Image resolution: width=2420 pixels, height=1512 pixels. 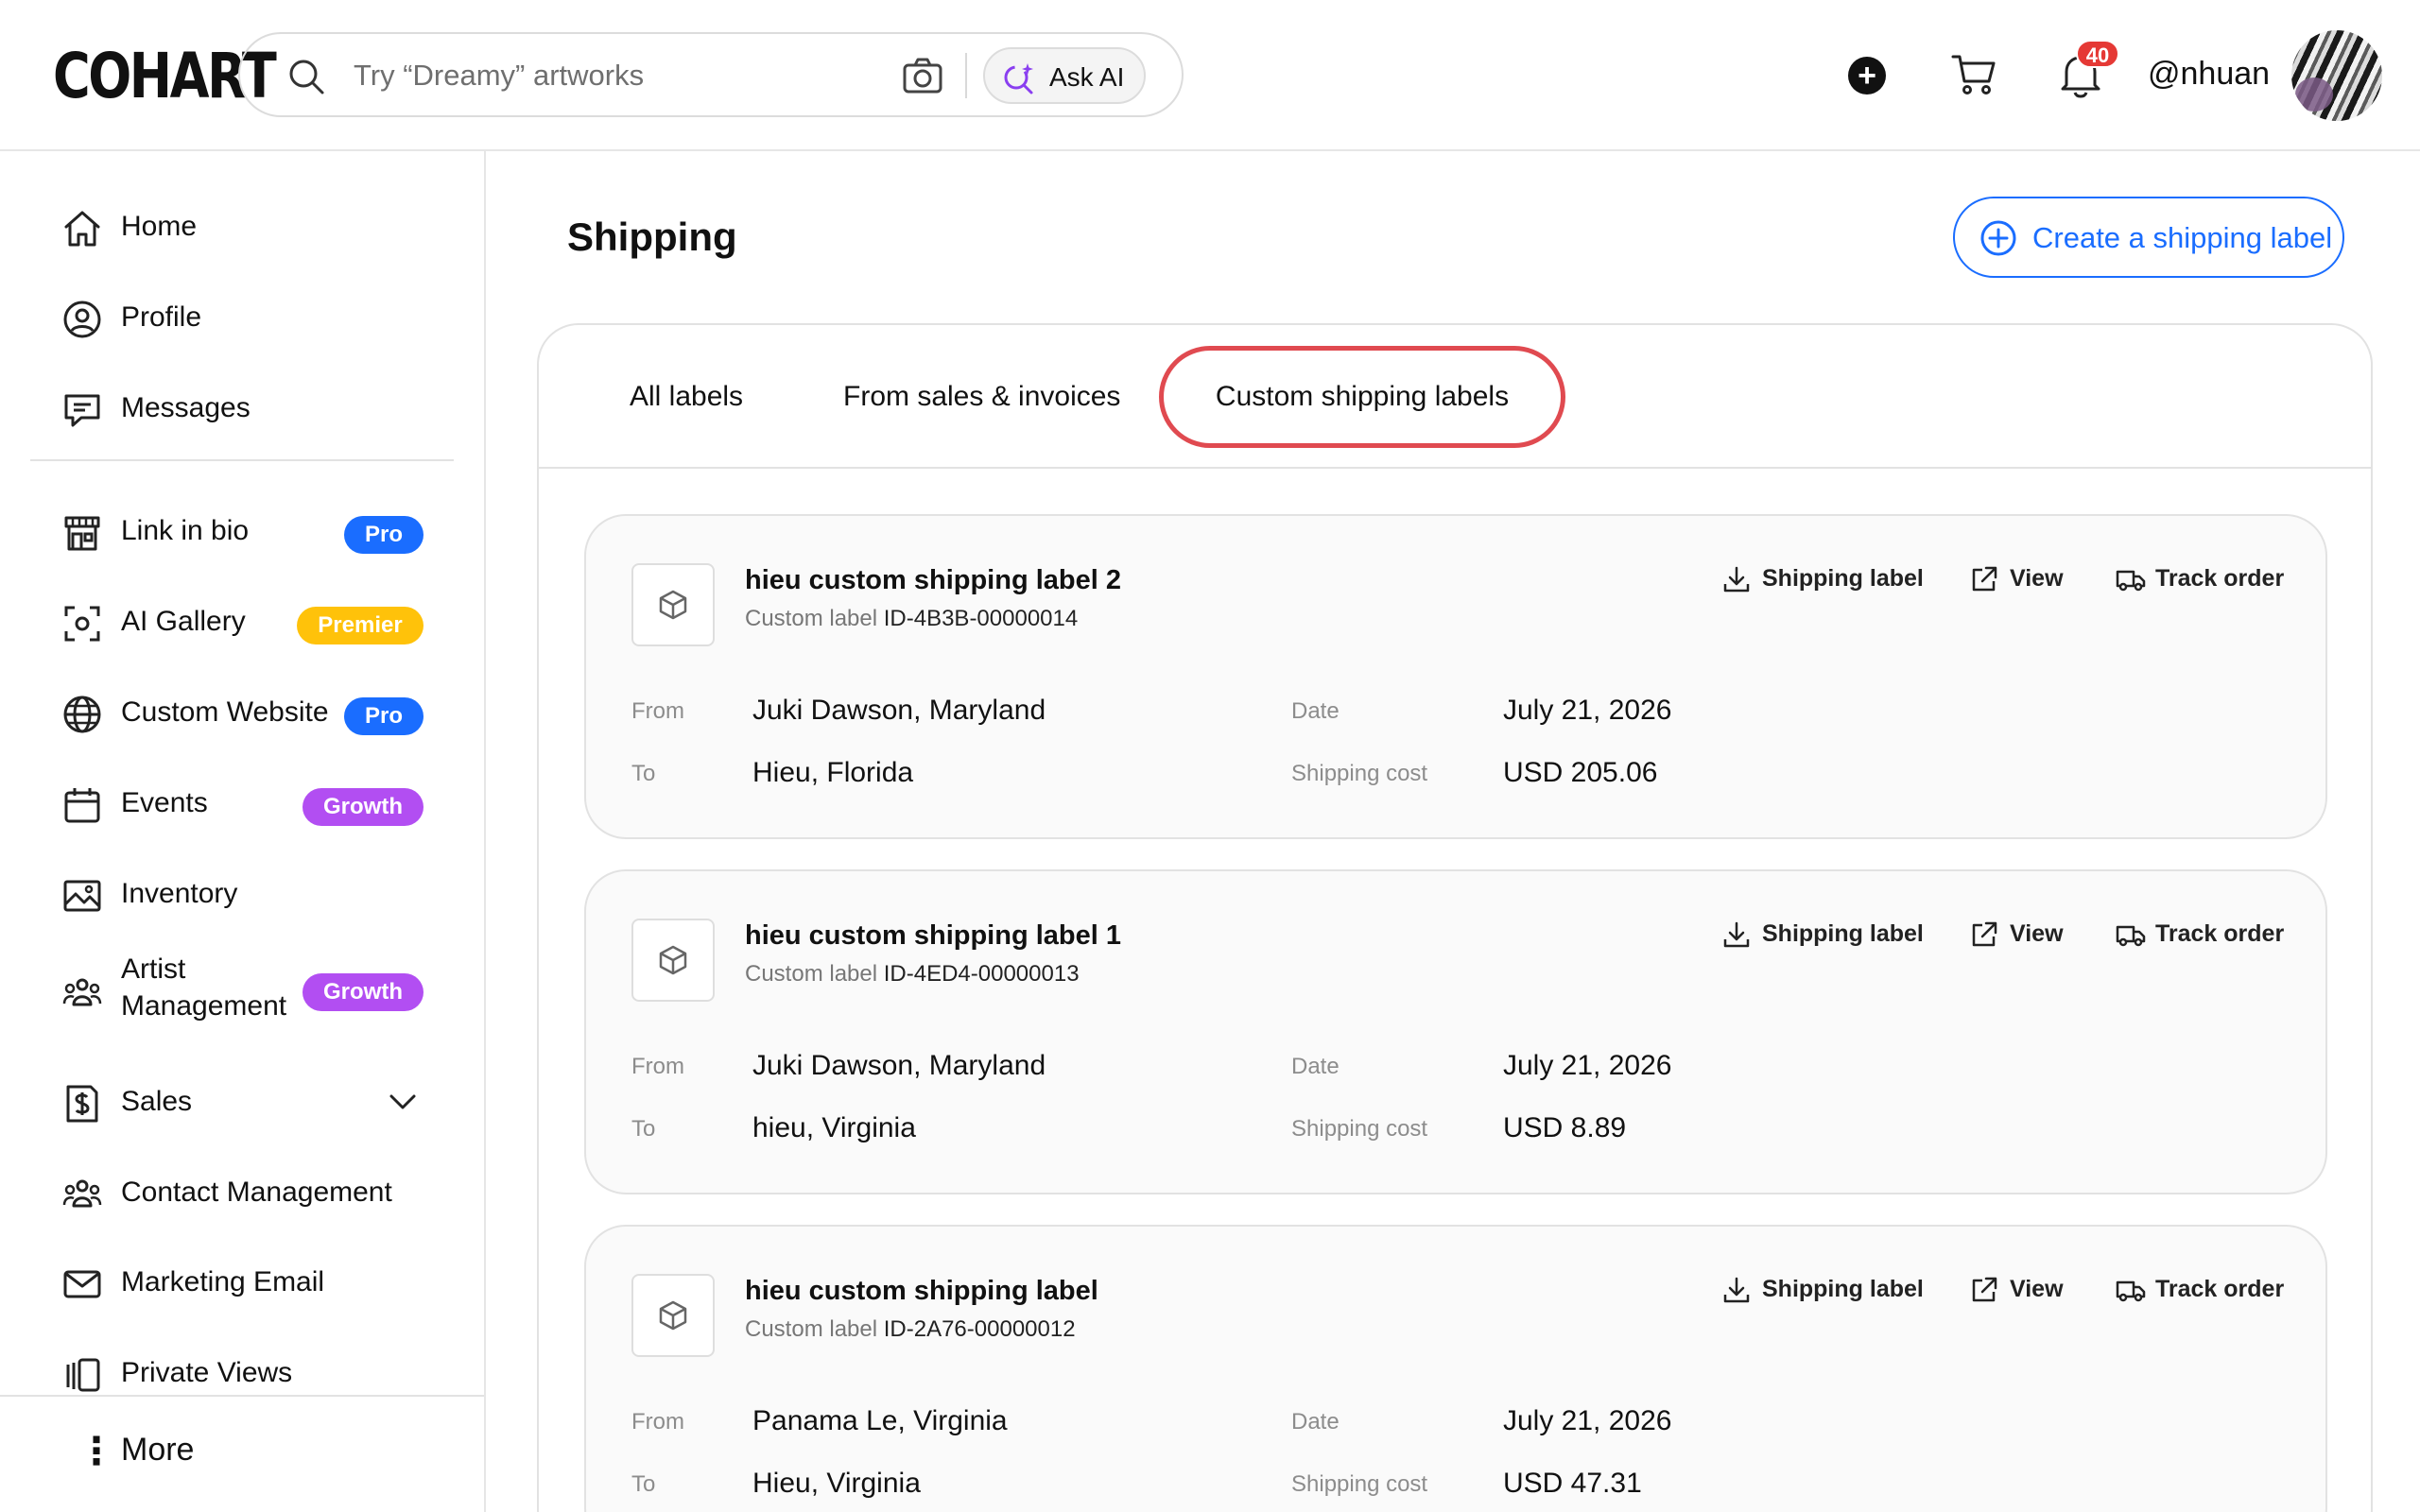 What do you see at coordinates (1565, 1127) in the screenshot?
I see `shipping-cost-value: USD 8.89` at bounding box center [1565, 1127].